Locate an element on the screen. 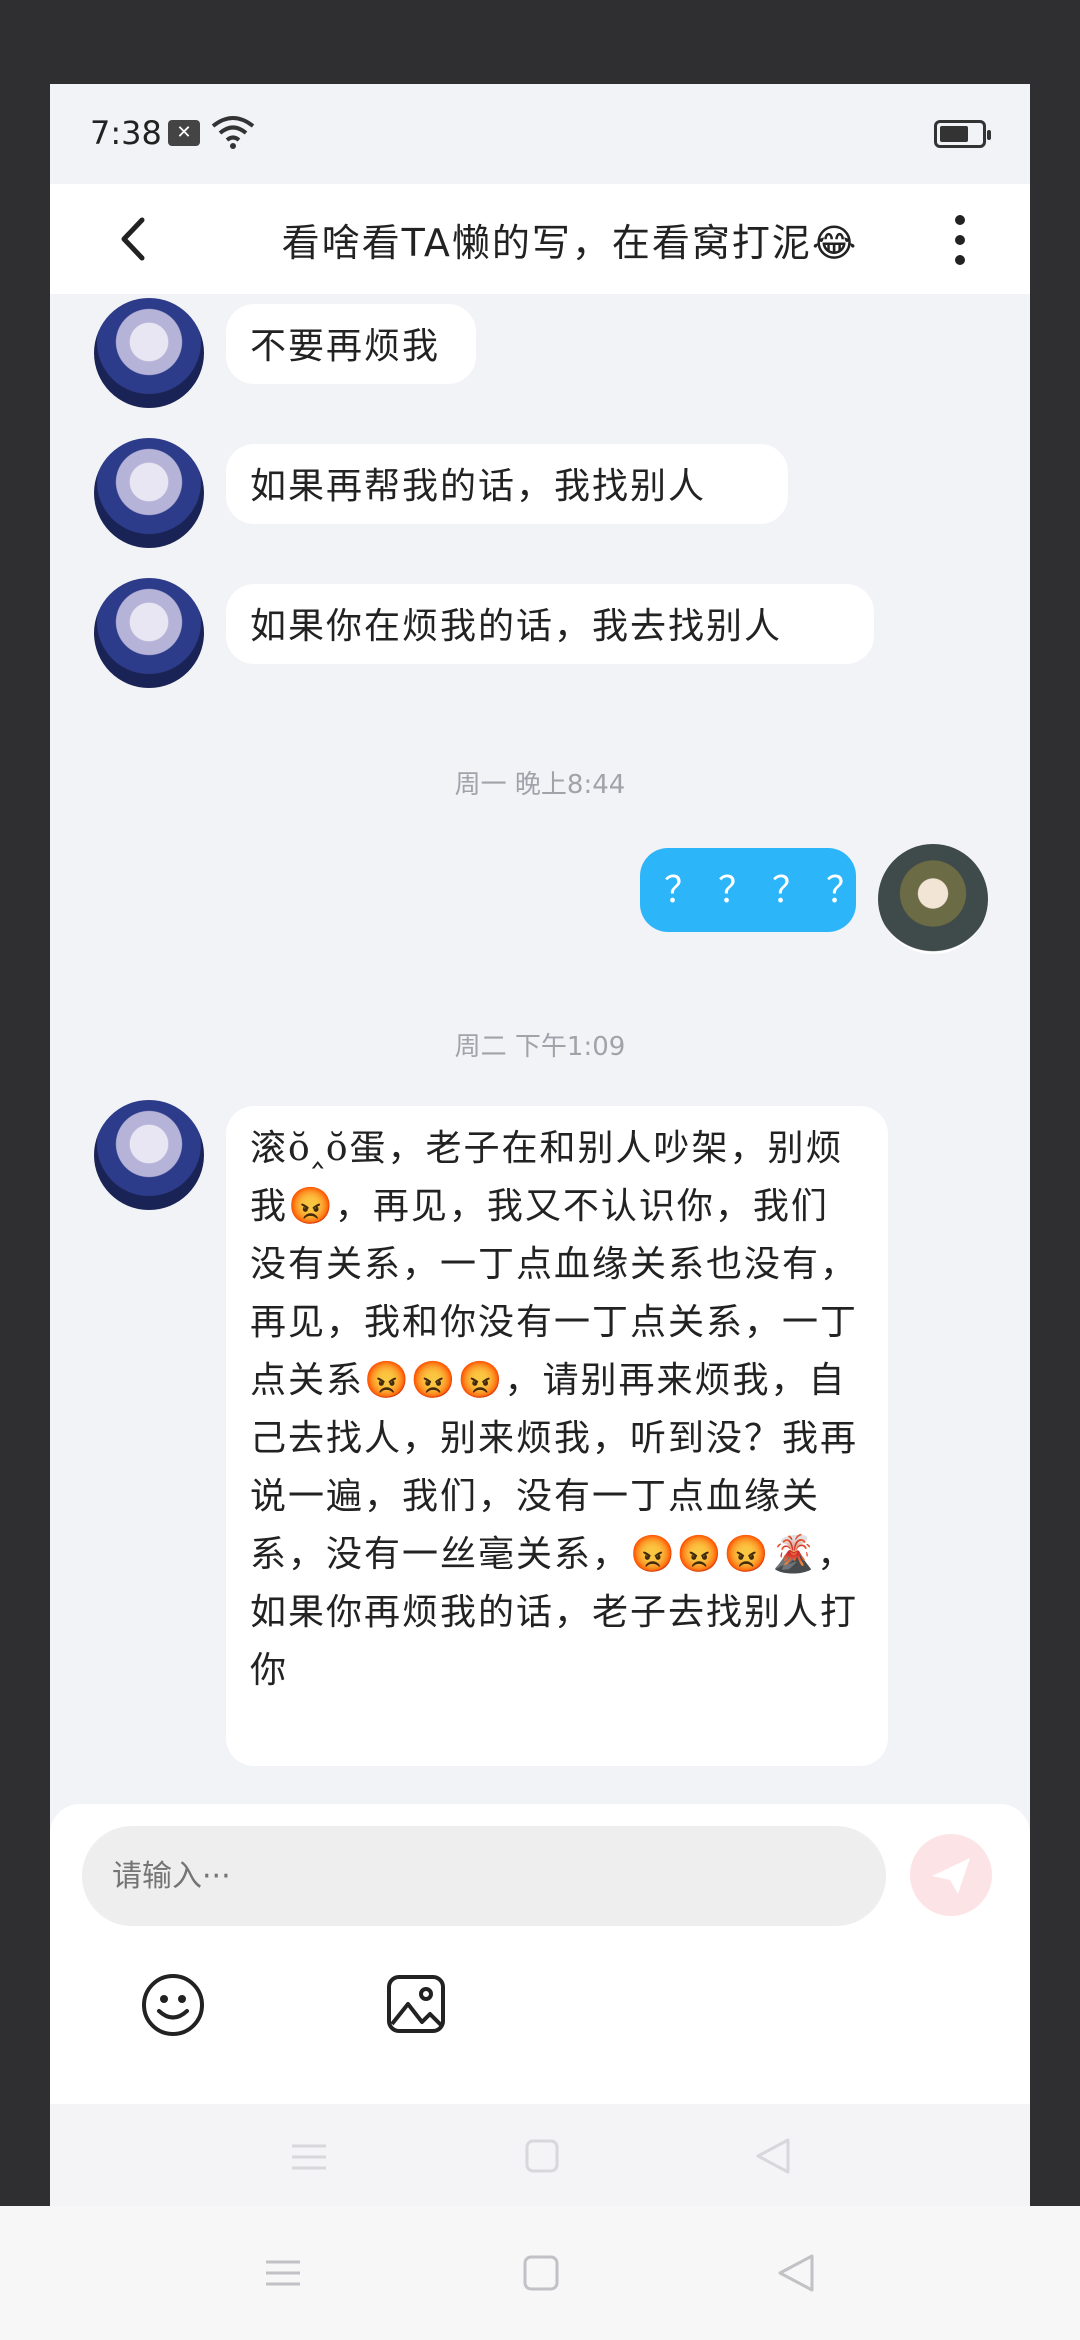 The image size is (1080, 2340). send-icon is located at coordinates (951, 1876).